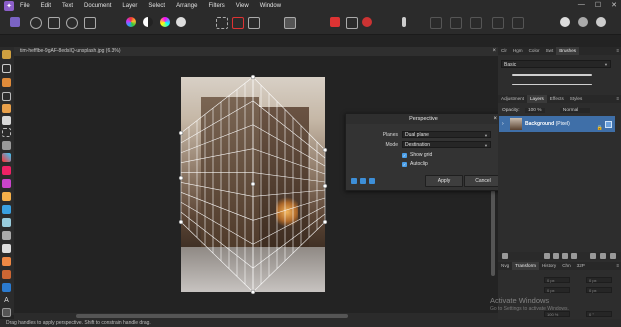 This screenshot has width=621, height=327. Describe the element at coordinates (581, 266) in the screenshot. I see `tab-32p: 32P` at that location.